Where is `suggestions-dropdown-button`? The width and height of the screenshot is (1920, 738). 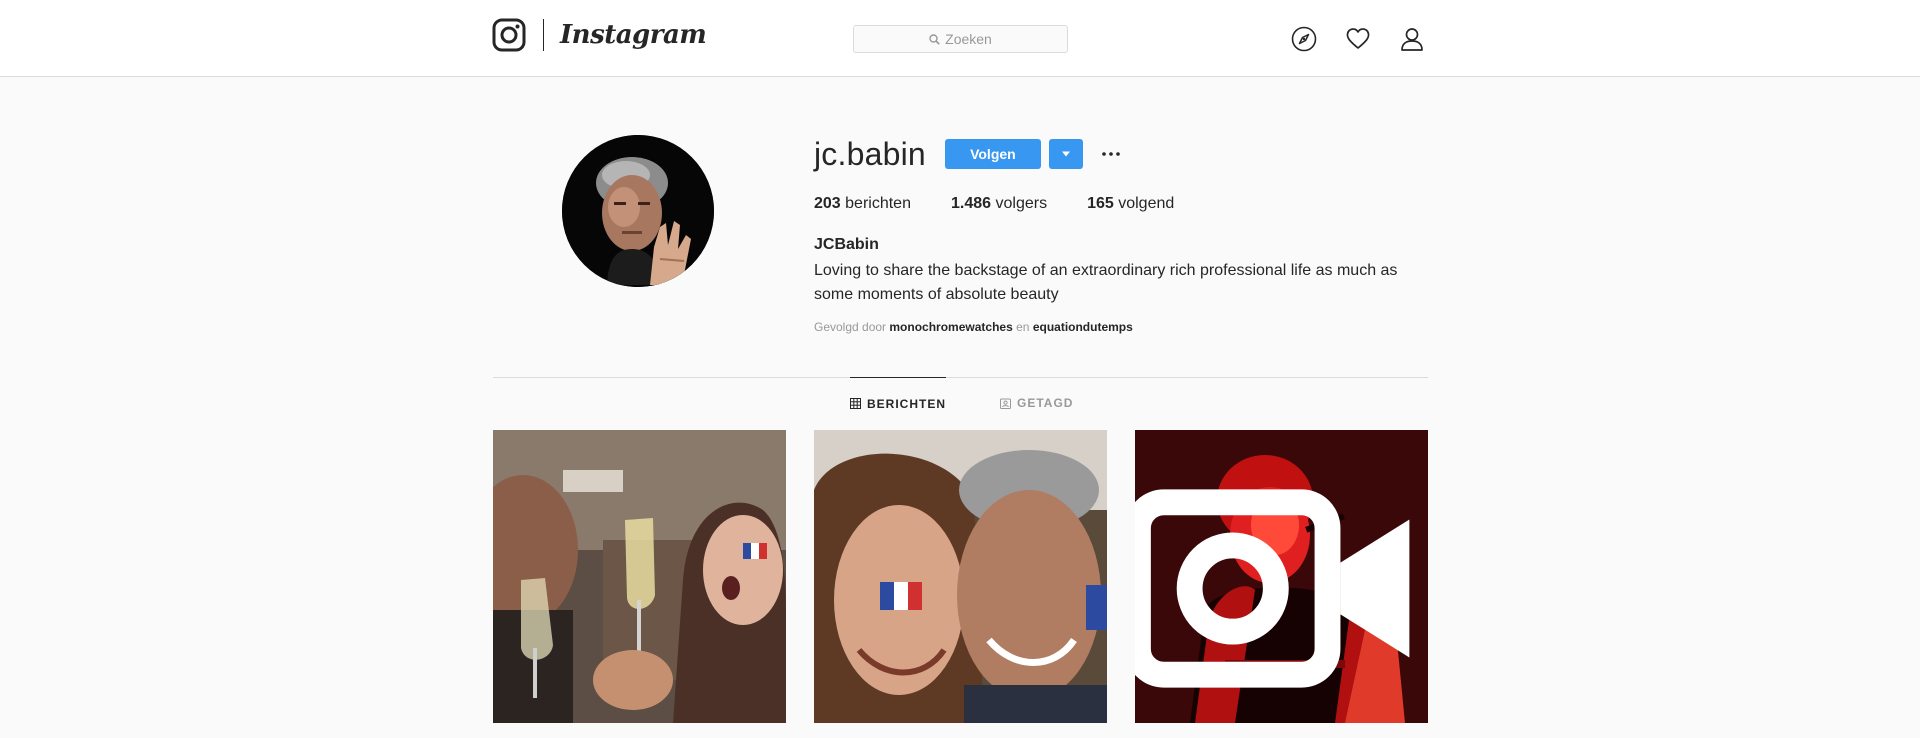 suggestions-dropdown-button is located at coordinates (1065, 154).